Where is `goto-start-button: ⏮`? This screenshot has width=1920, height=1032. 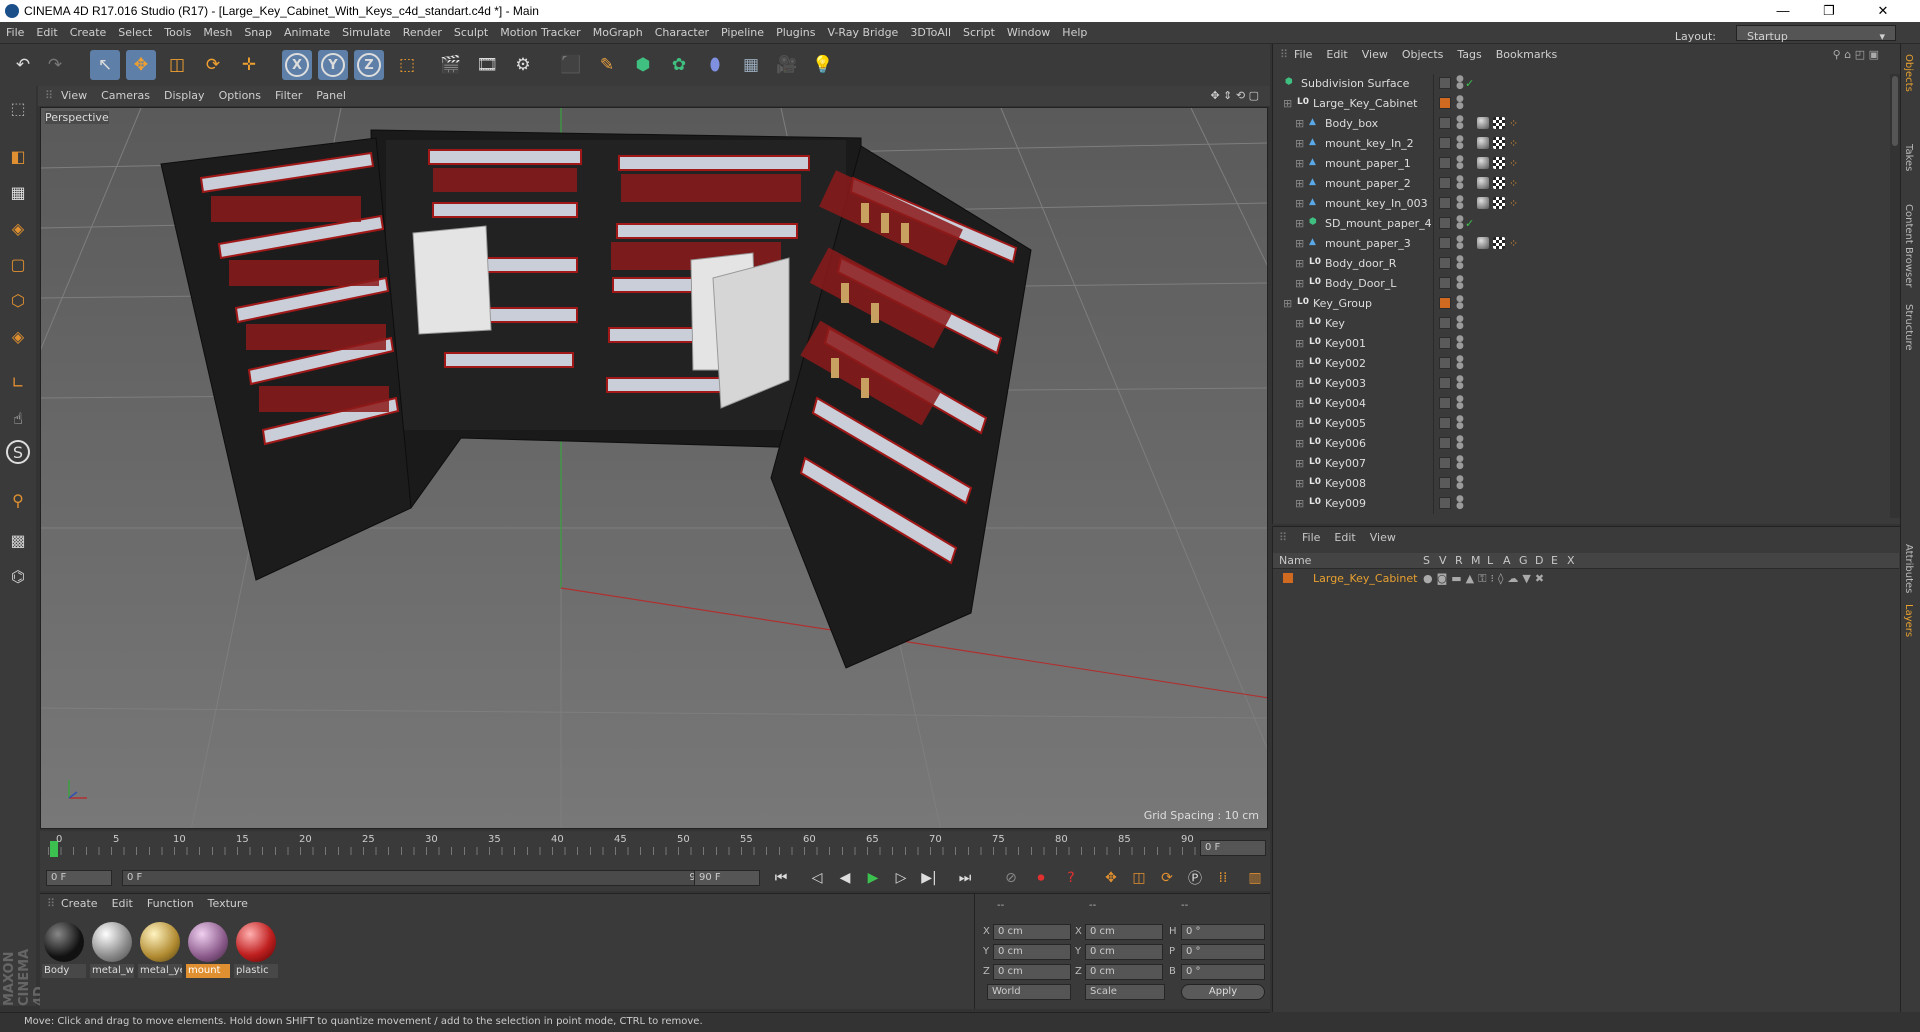 goto-start-button: ⏮ is located at coordinates (781, 878).